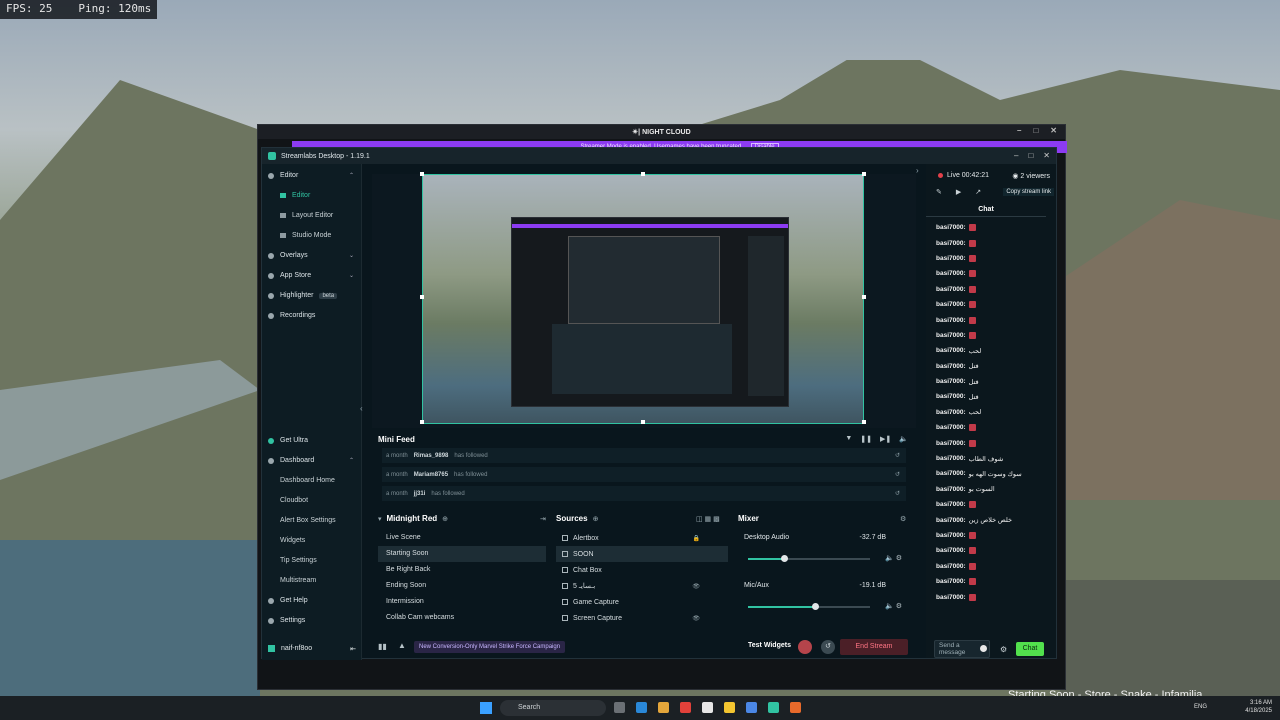  I want to click on windows-start-icon, so click(486, 708).